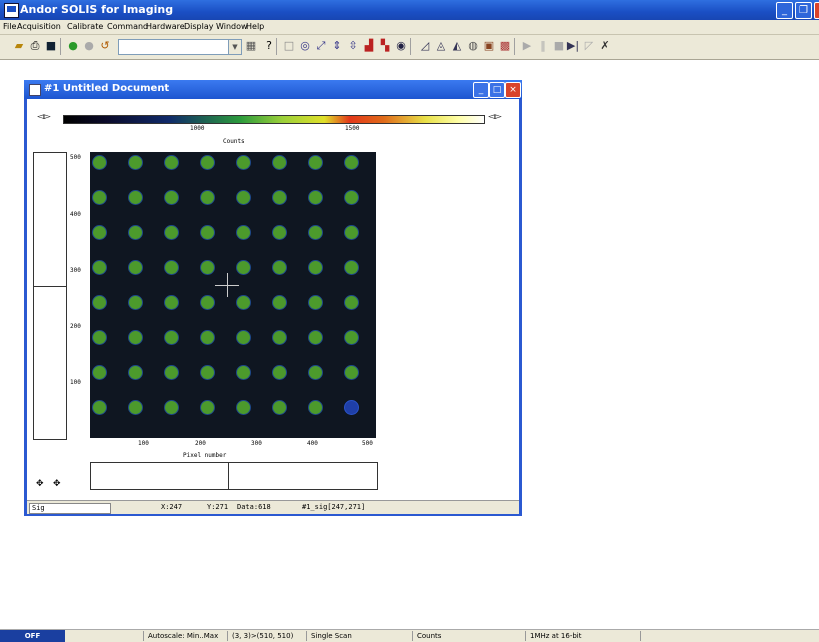 This screenshot has width=819, height=642. What do you see at coordinates (573, 46) in the screenshot?
I see `step-icon: ▶|` at bounding box center [573, 46].